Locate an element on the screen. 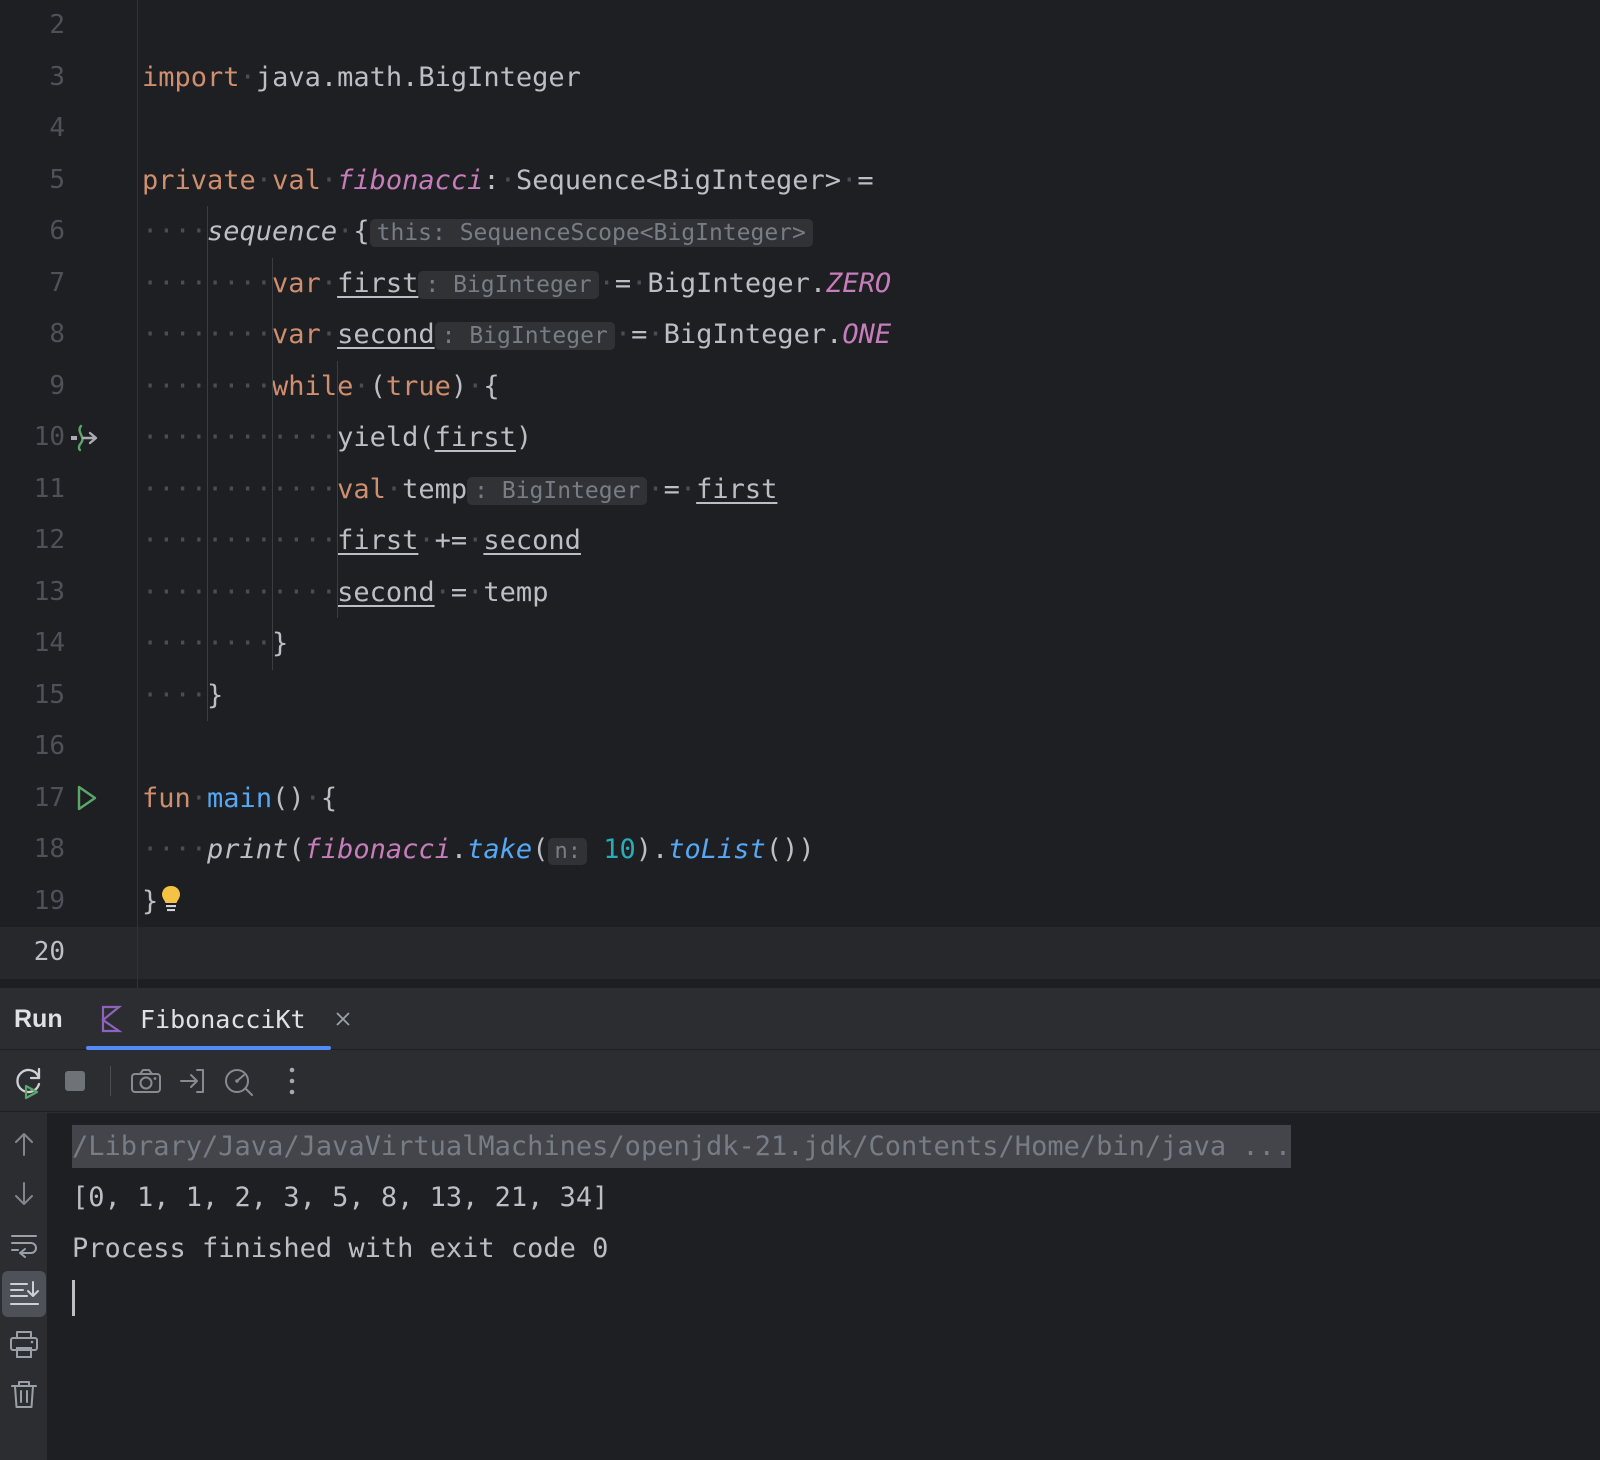 The height and width of the screenshot is (1460, 1600). line-number: 20 is located at coordinates (49, 952).